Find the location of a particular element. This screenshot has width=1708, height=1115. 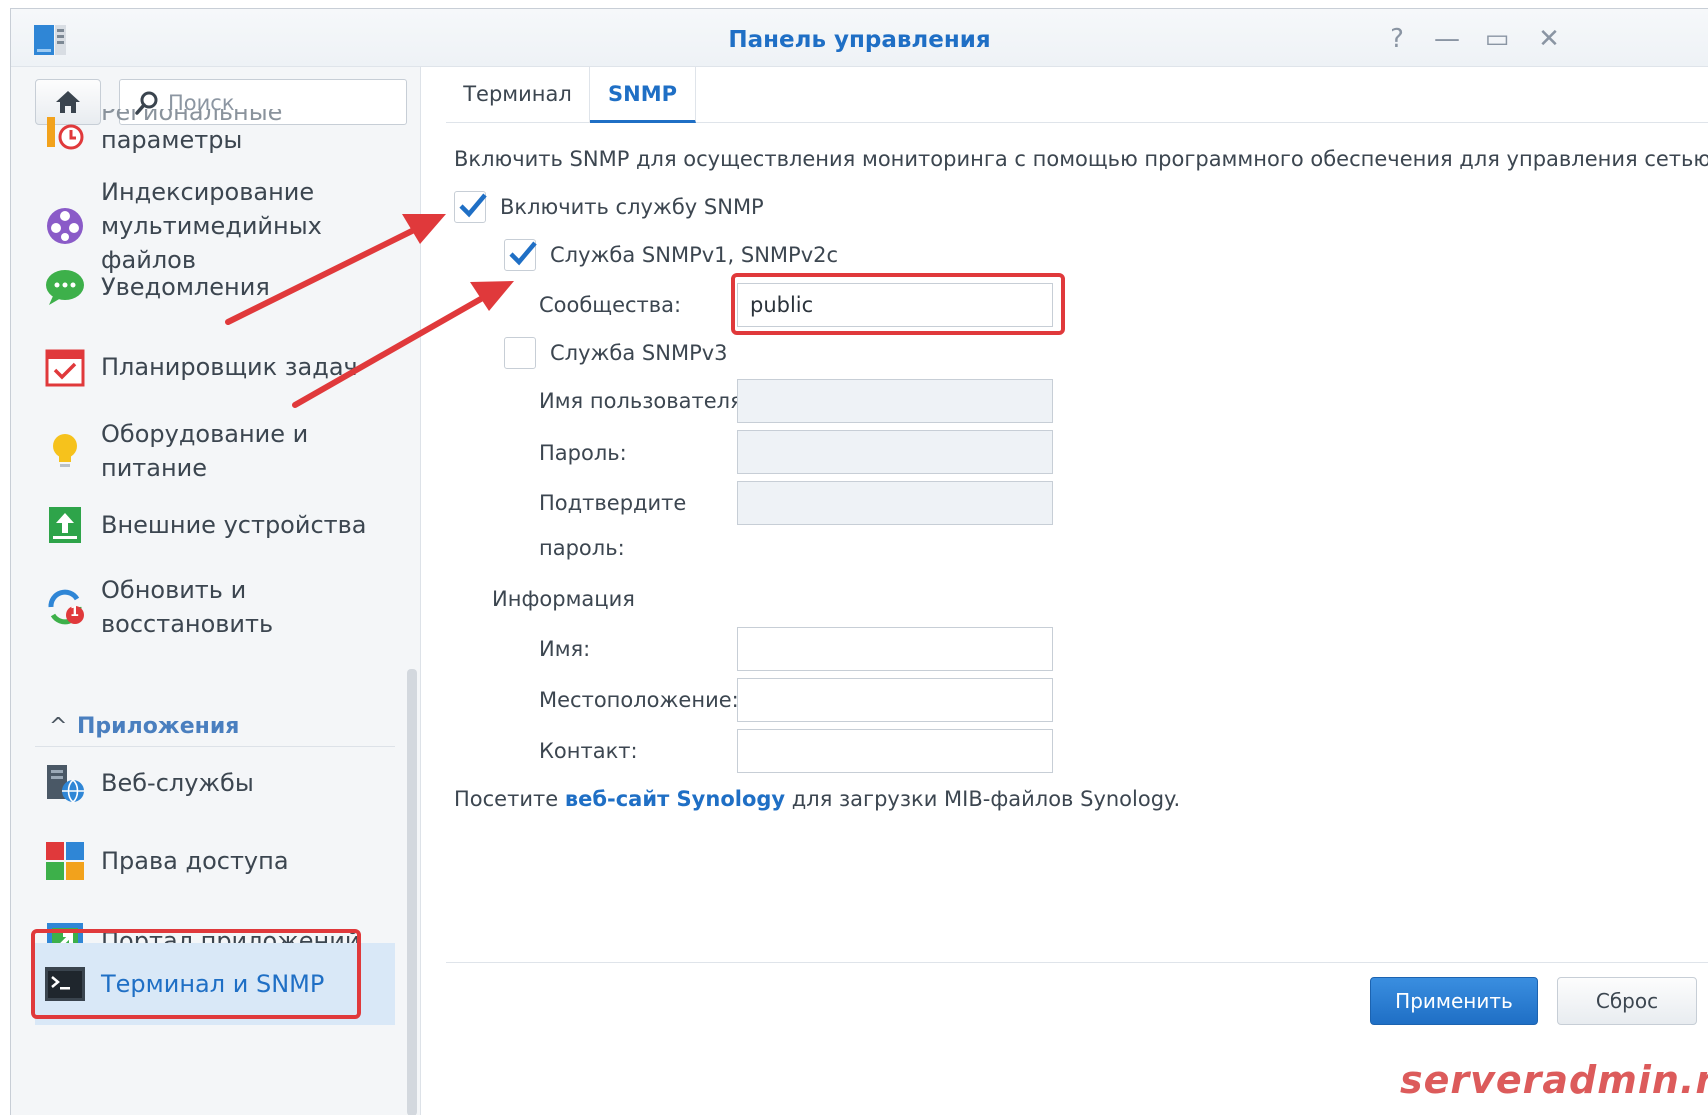

sidebar-item-privileges: Права доступа is located at coordinates (215, 861).